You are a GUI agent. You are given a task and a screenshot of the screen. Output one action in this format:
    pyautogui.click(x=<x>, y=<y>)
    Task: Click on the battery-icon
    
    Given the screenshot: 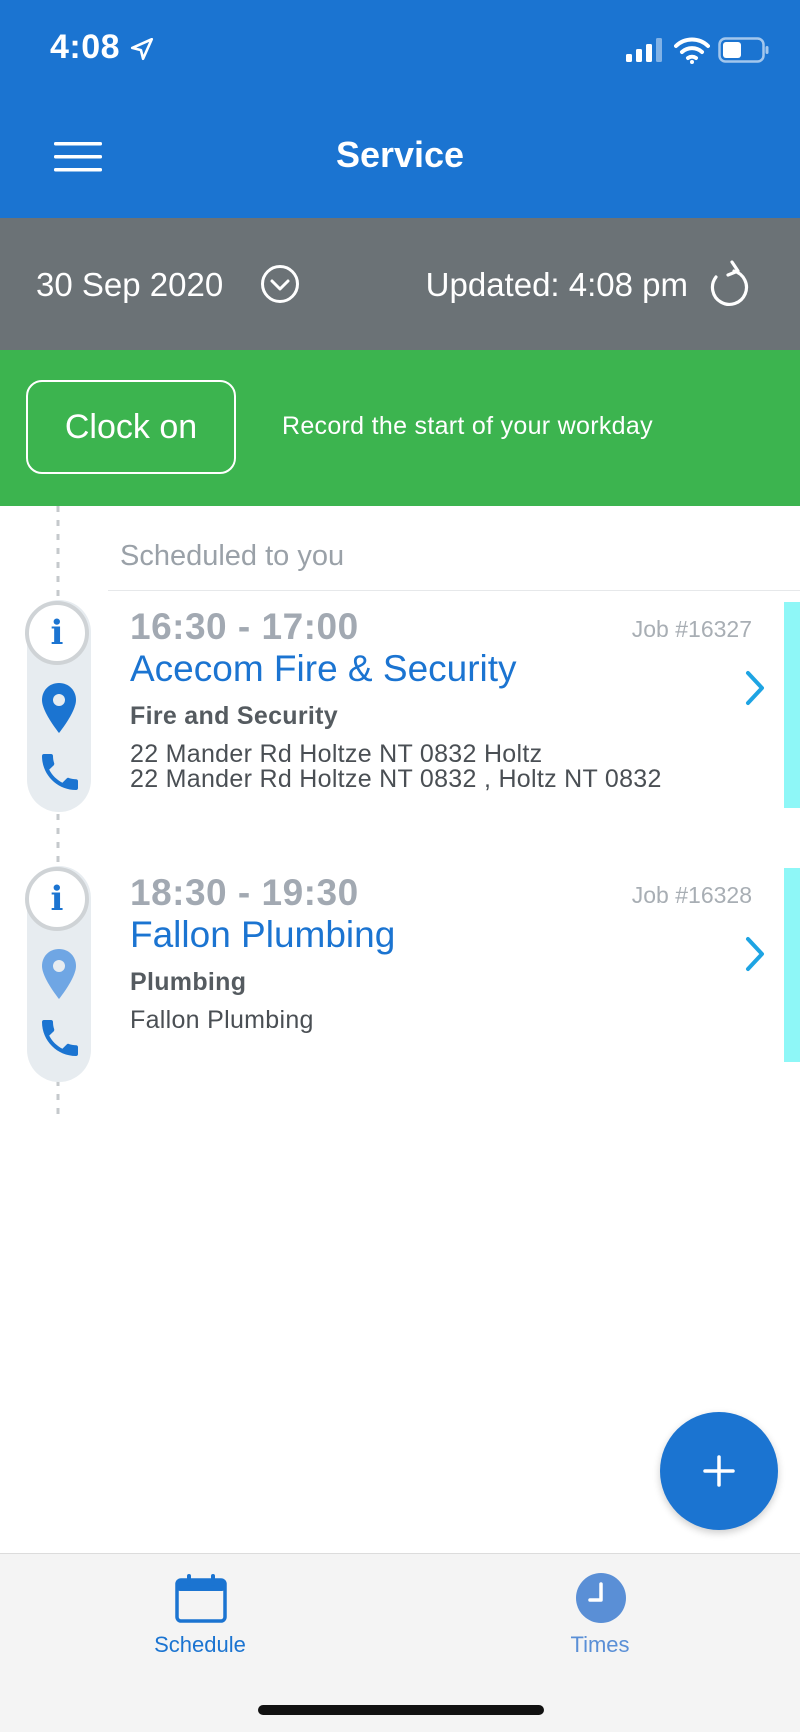 What is the action you would take?
    pyautogui.click(x=743, y=50)
    